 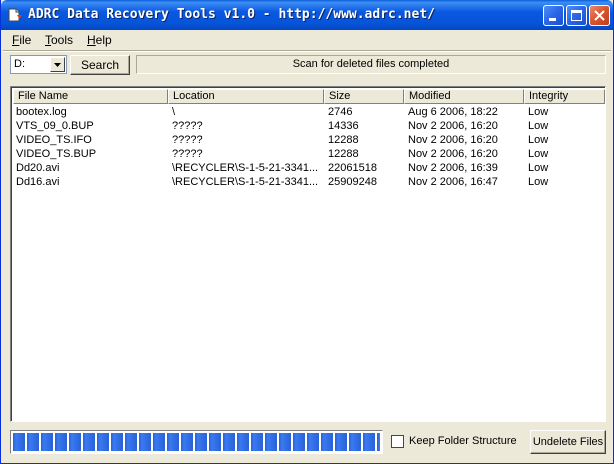 What do you see at coordinates (453, 168) in the screenshot?
I see `cell-modified: Nov 2 2006, 16:39` at bounding box center [453, 168].